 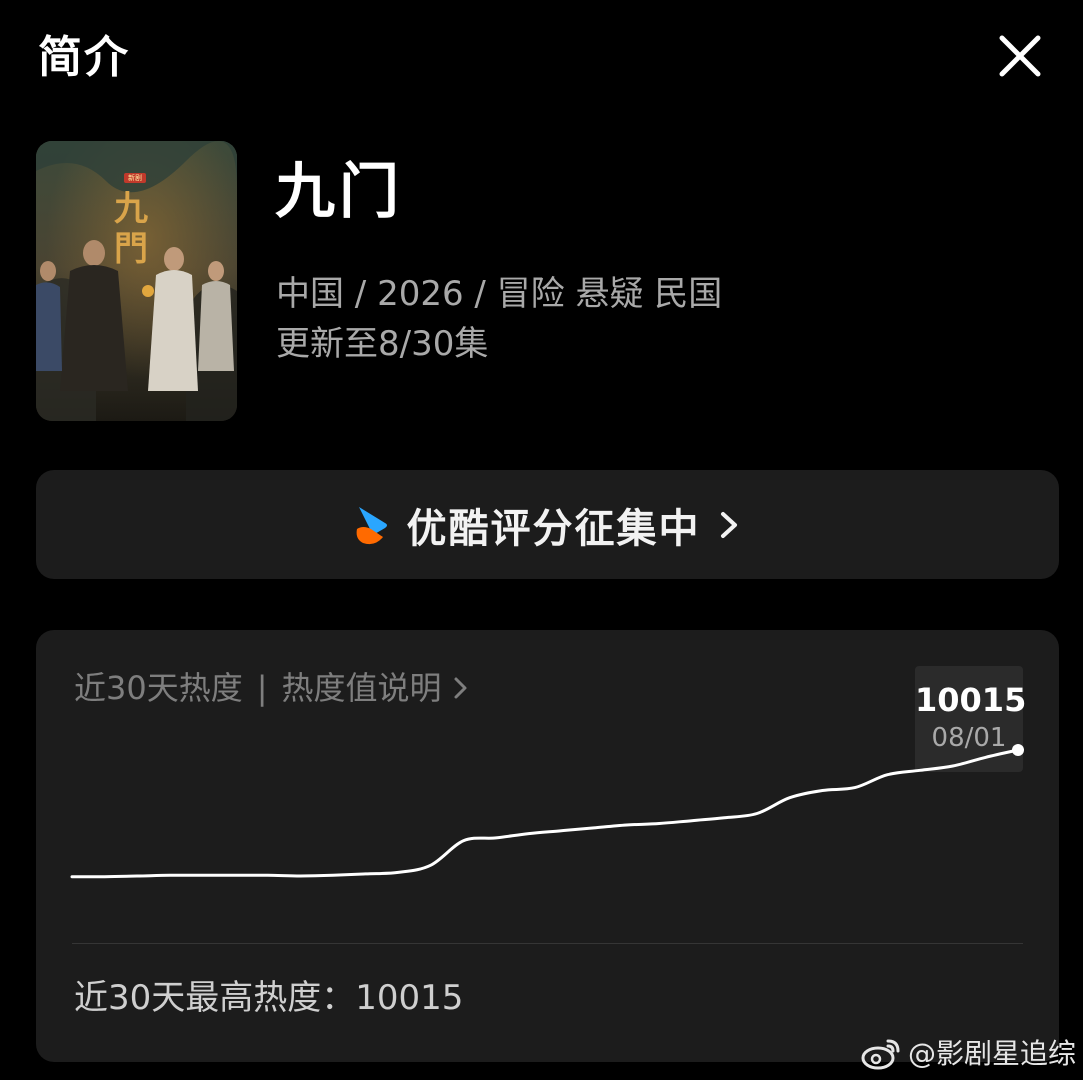 I want to click on watermark-text: @影剧星追综, so click(x=992, y=1053).